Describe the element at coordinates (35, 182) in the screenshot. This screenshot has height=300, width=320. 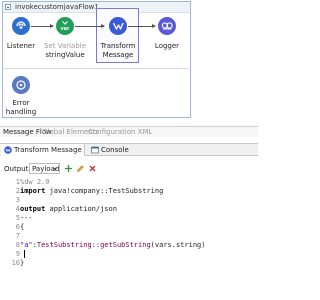
I see `code-line: %dw 2.0` at that location.